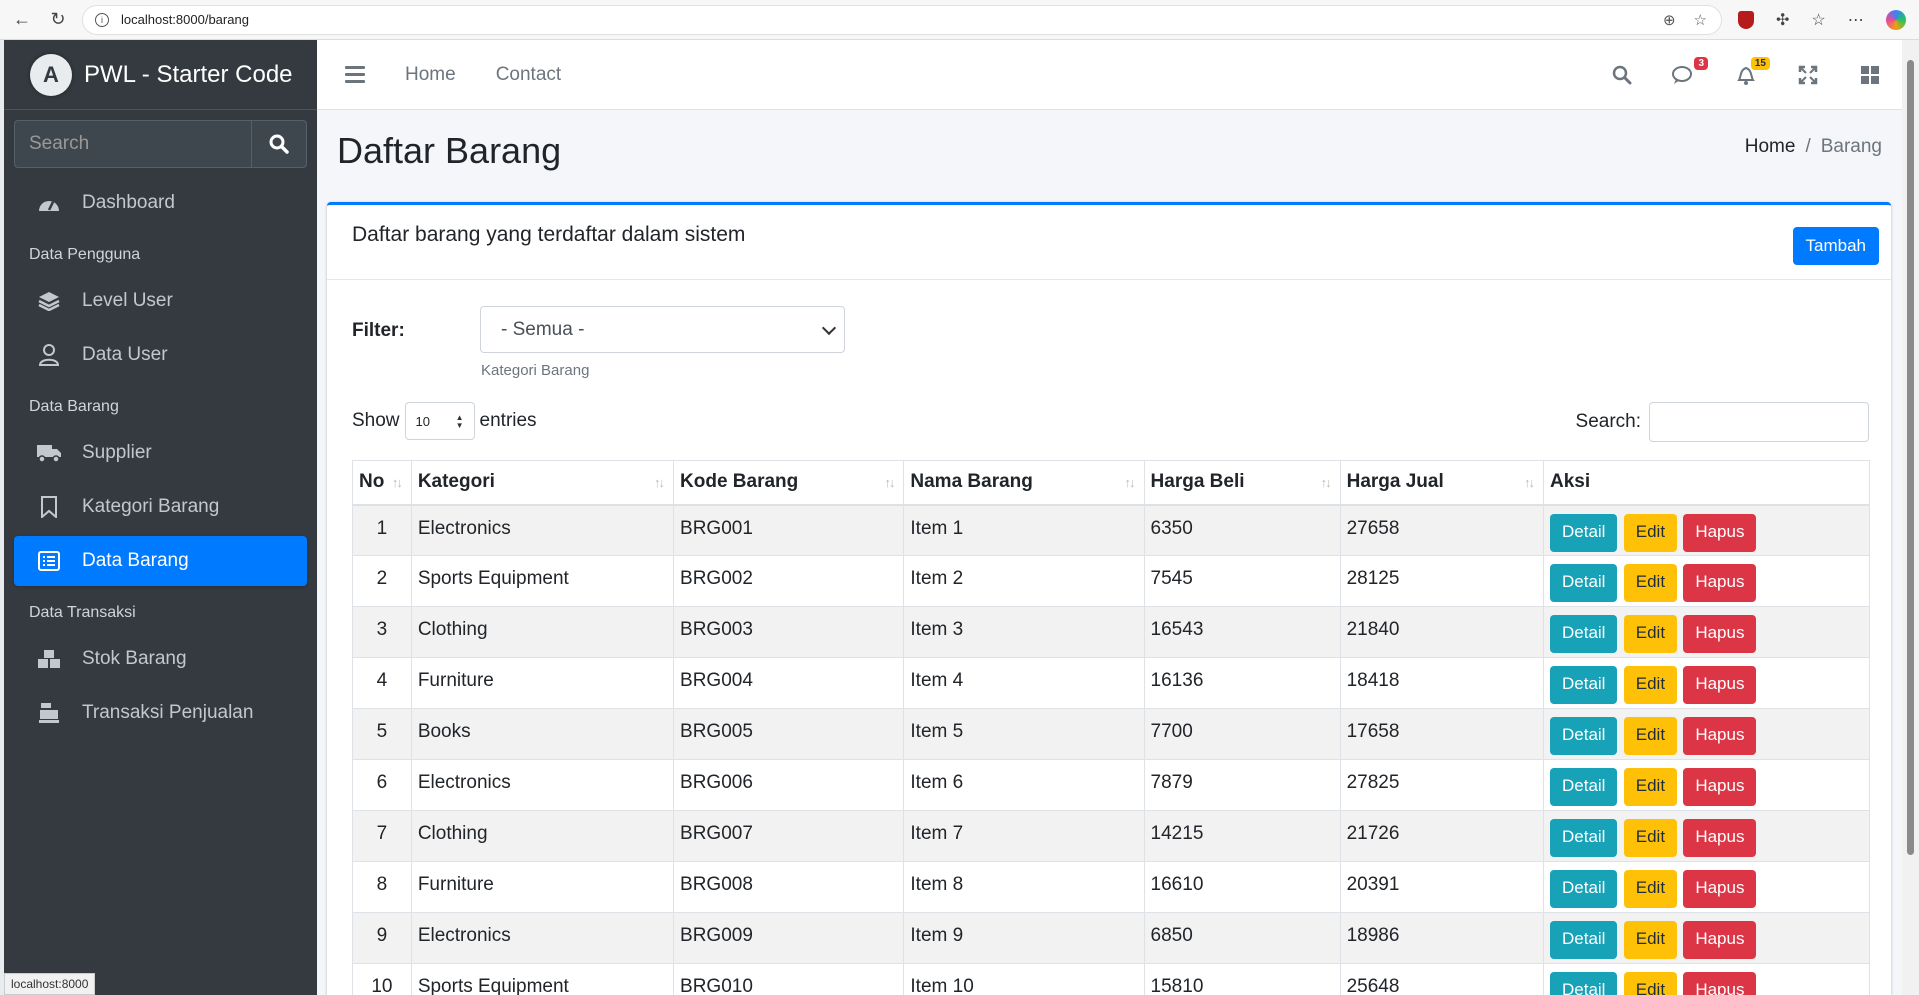 The image size is (1919, 995). What do you see at coordinates (789, 483) in the screenshot?
I see `column-header-kode-barang: Kode Barang ↑↓` at bounding box center [789, 483].